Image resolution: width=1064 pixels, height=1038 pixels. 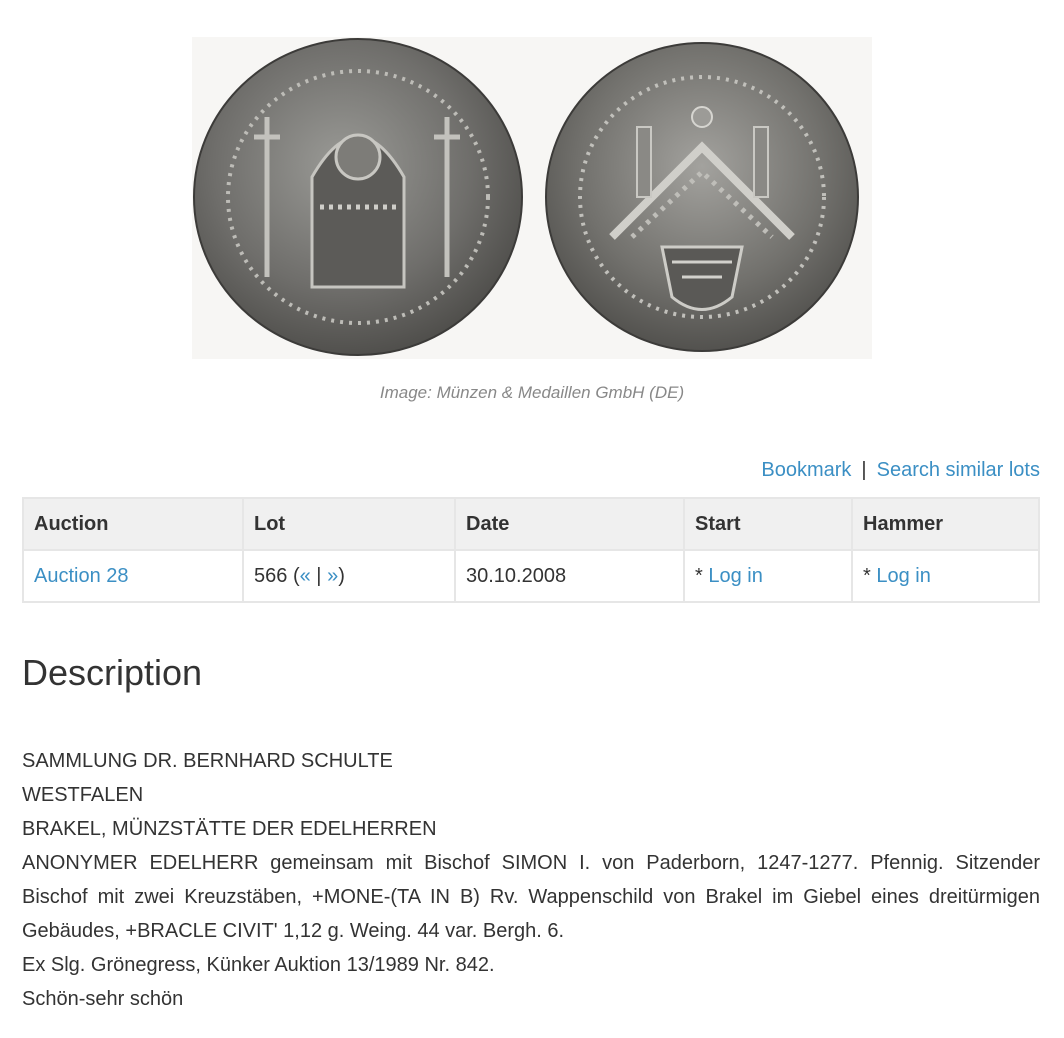 What do you see at coordinates (341, 575) in the screenshot?
I see `lot-paren-close: )` at bounding box center [341, 575].